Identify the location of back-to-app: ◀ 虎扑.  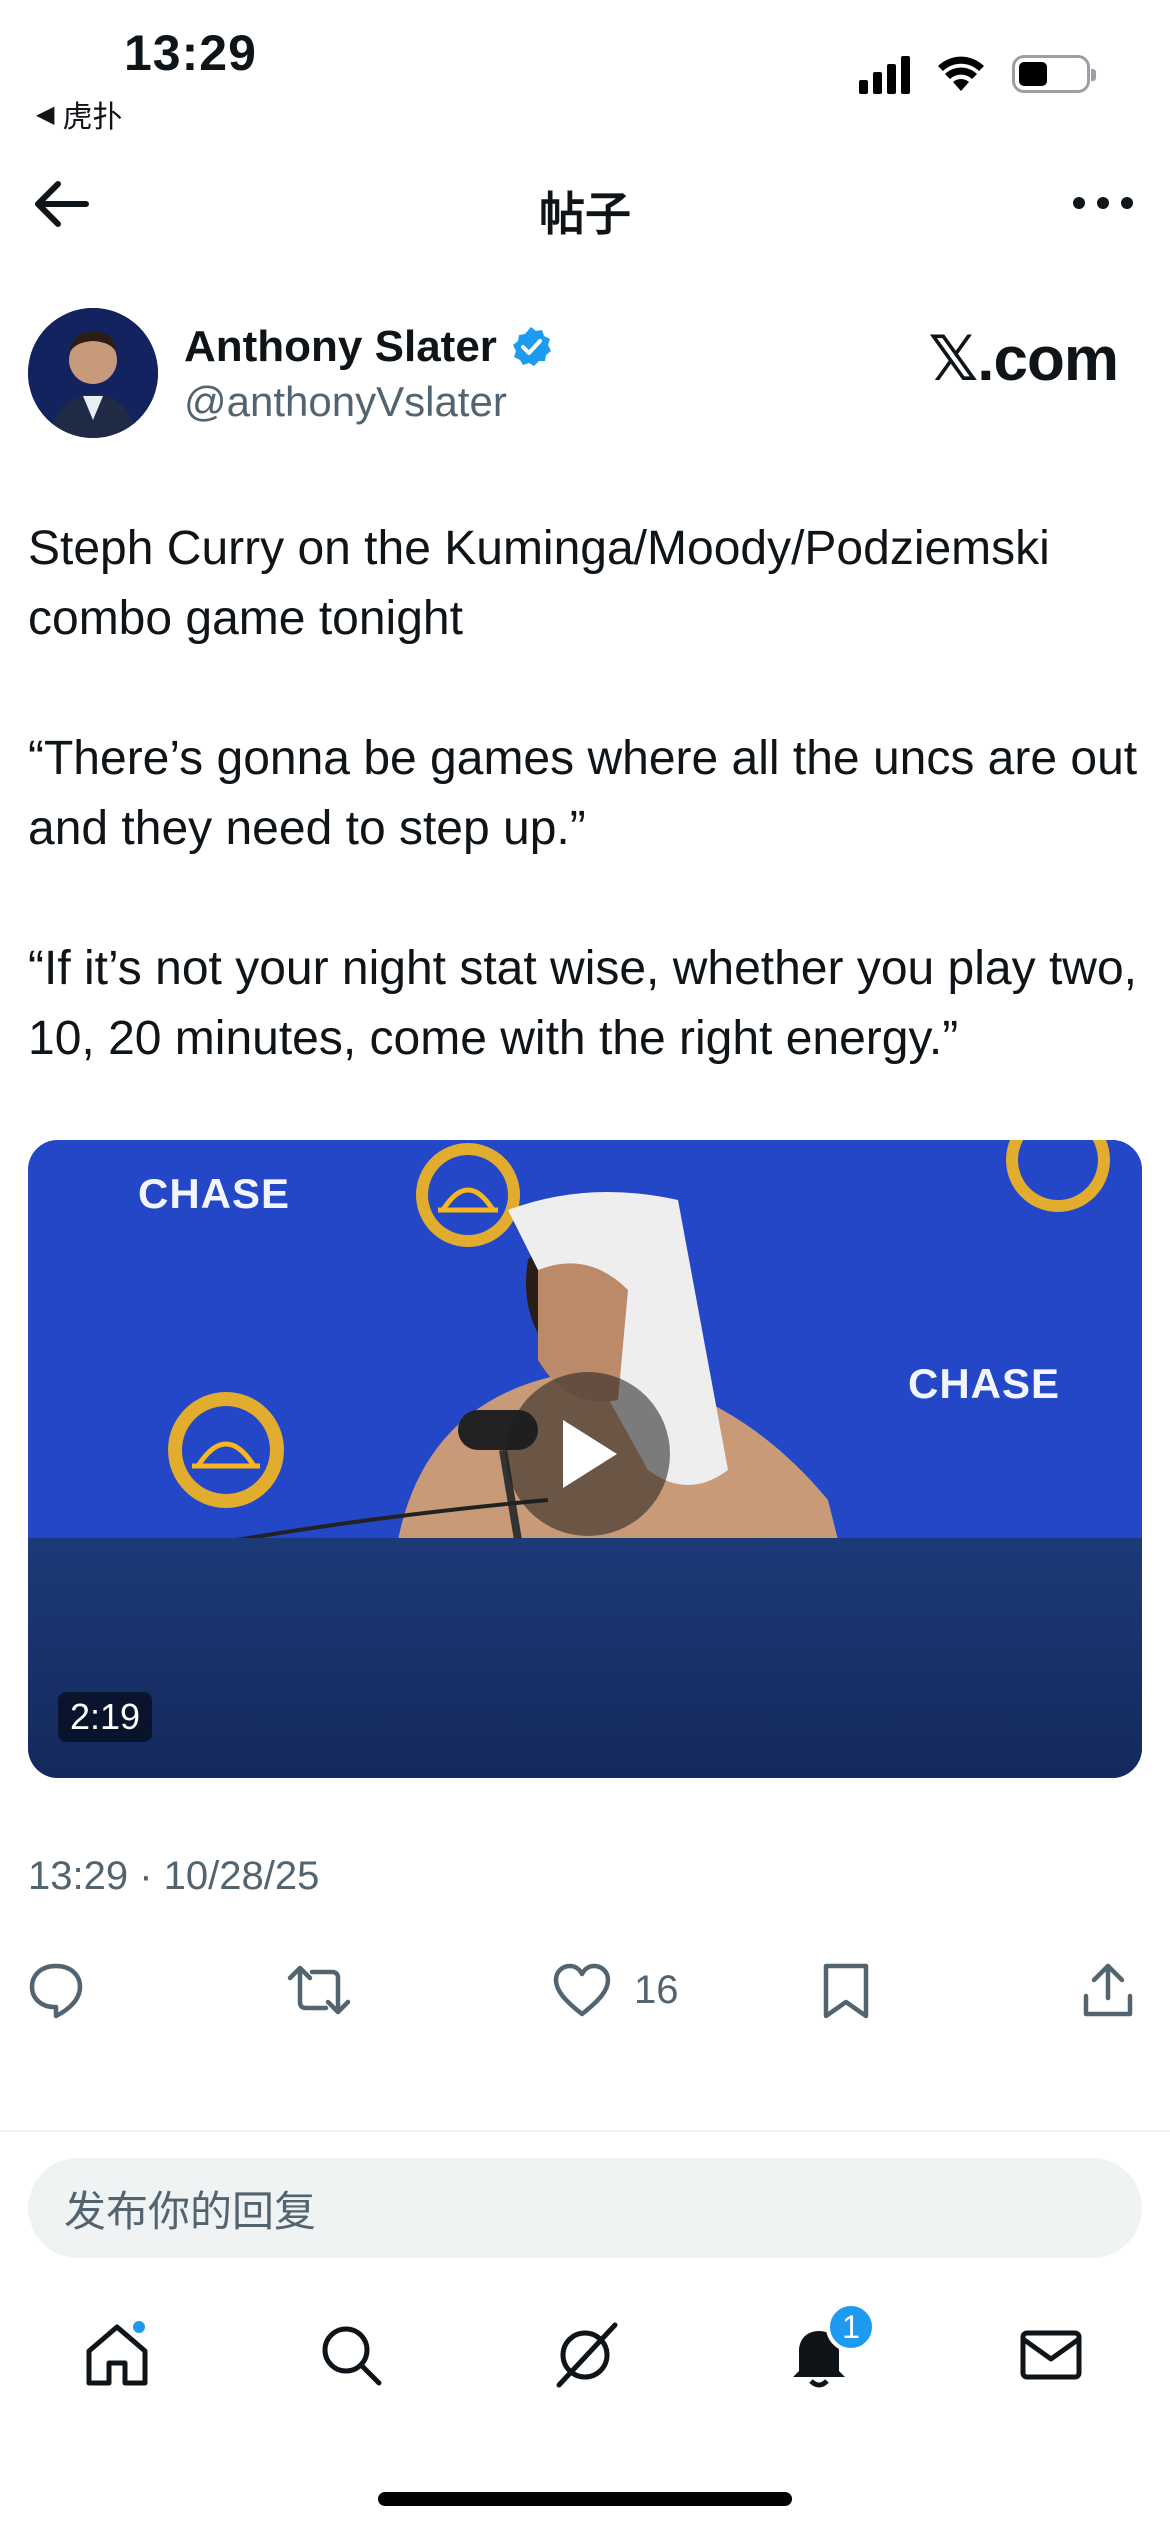
(79, 114).